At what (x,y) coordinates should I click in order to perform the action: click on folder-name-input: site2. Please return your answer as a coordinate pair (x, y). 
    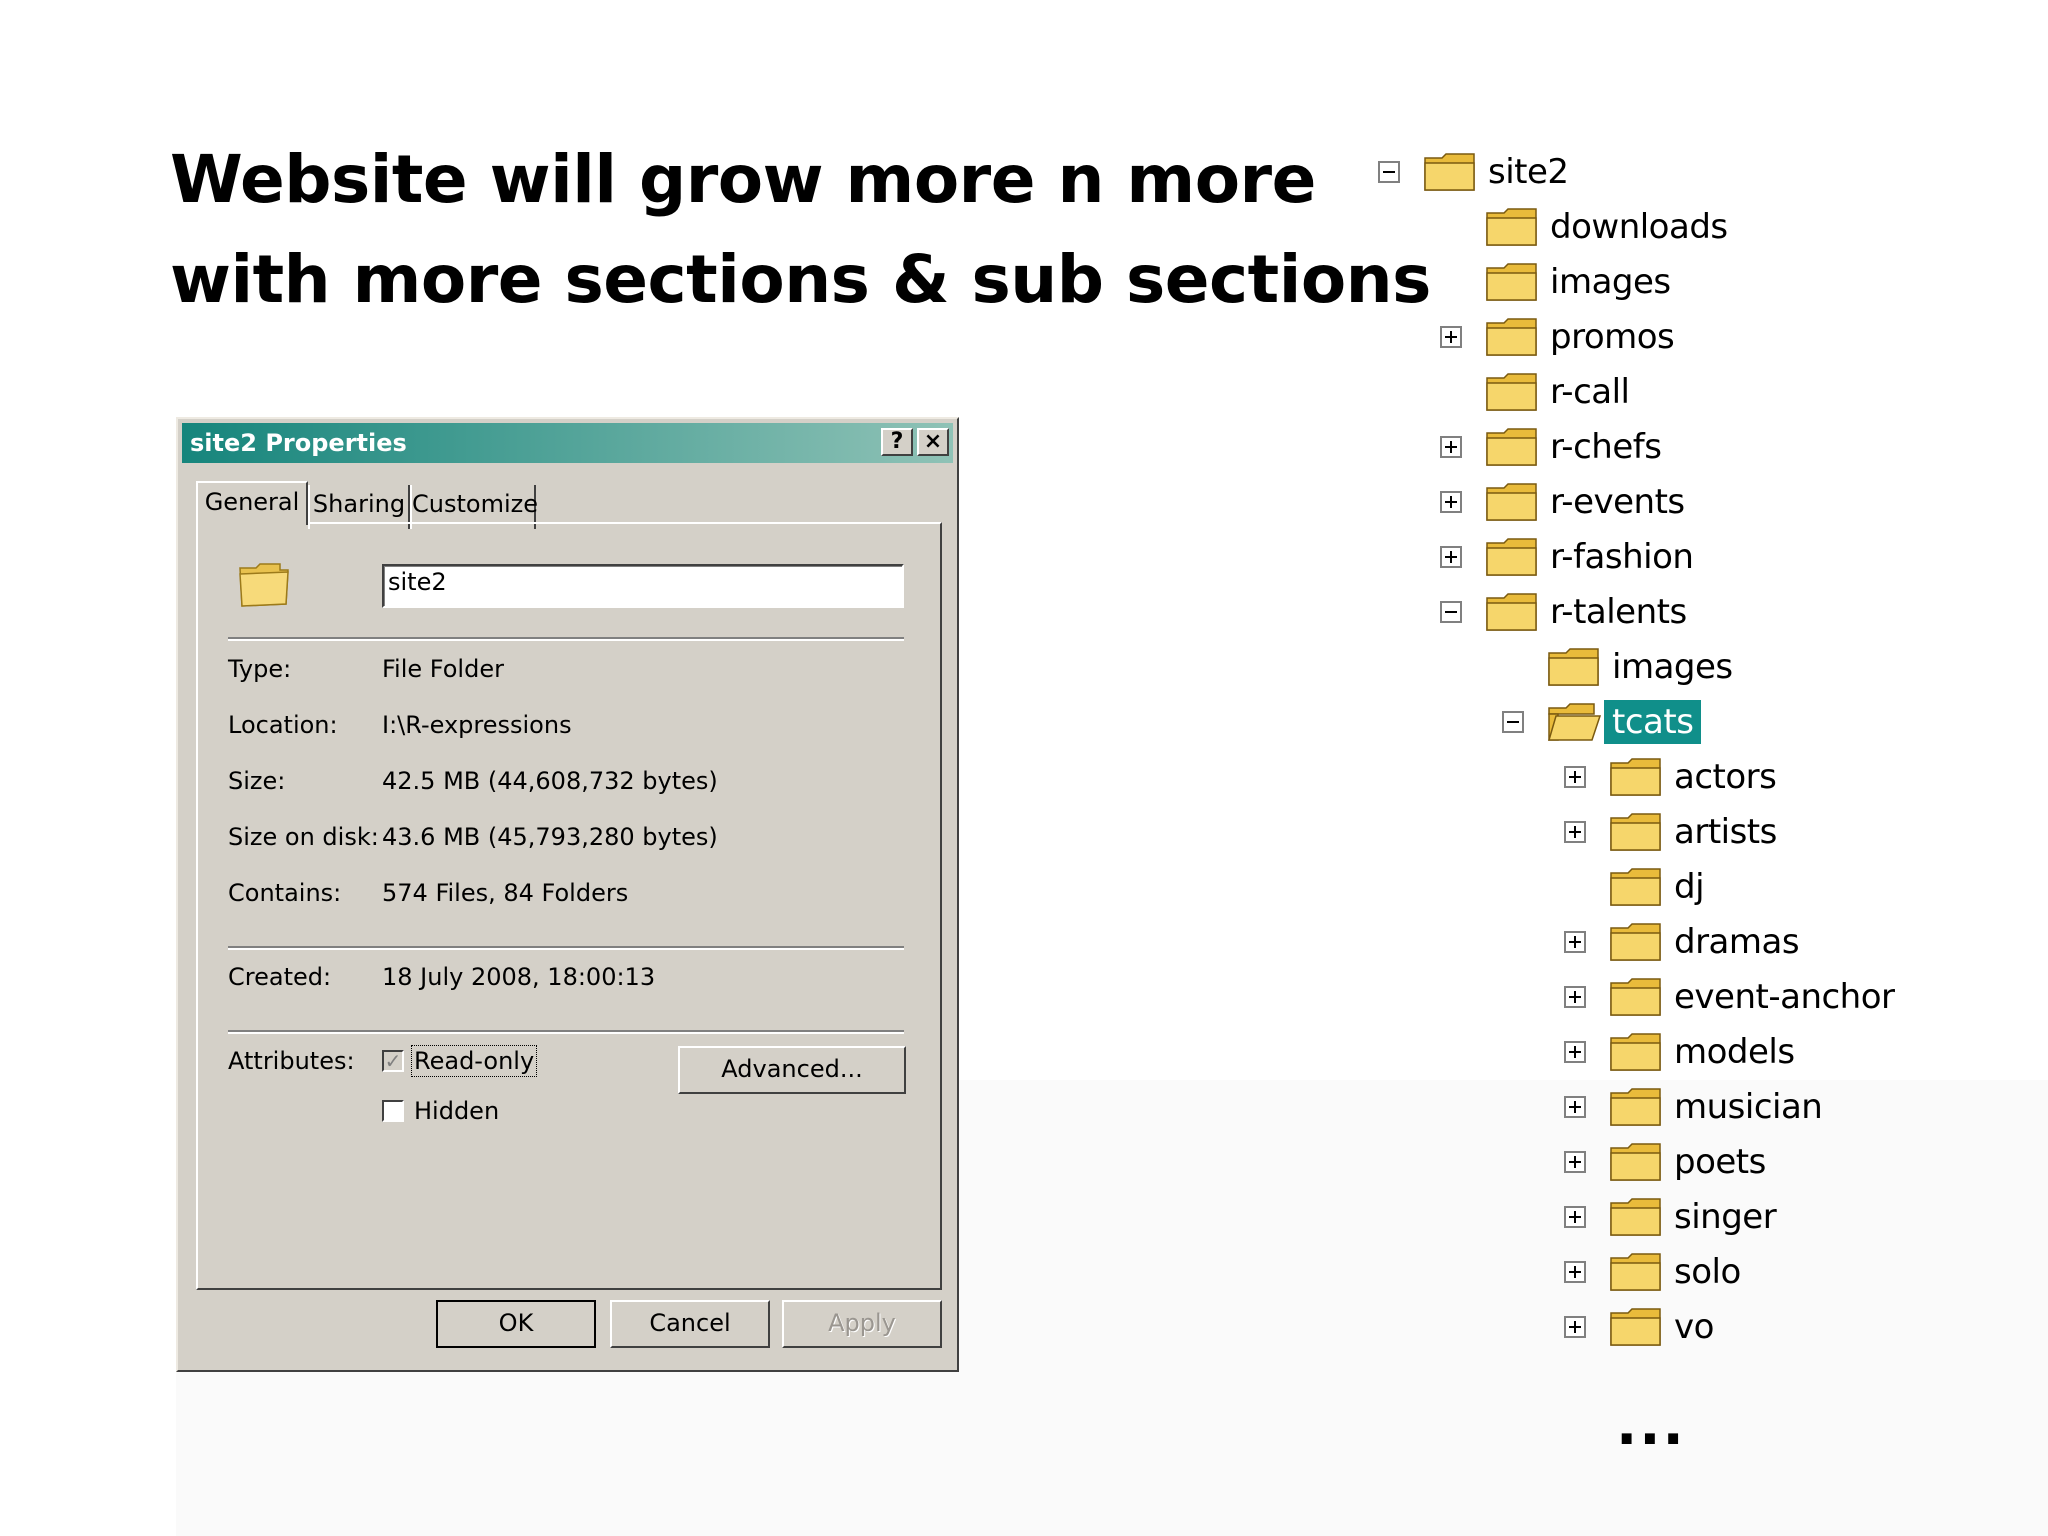
    Looking at the image, I should click on (643, 586).